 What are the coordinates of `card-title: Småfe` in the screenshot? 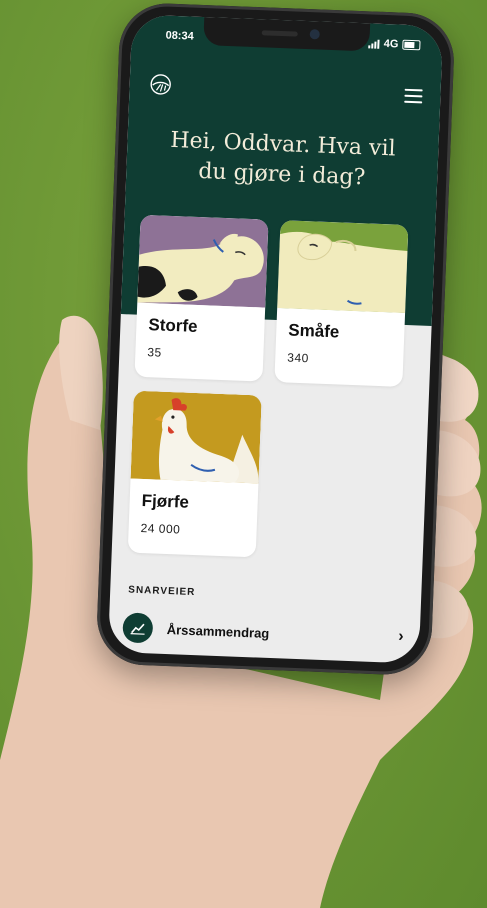 It's located at (313, 331).